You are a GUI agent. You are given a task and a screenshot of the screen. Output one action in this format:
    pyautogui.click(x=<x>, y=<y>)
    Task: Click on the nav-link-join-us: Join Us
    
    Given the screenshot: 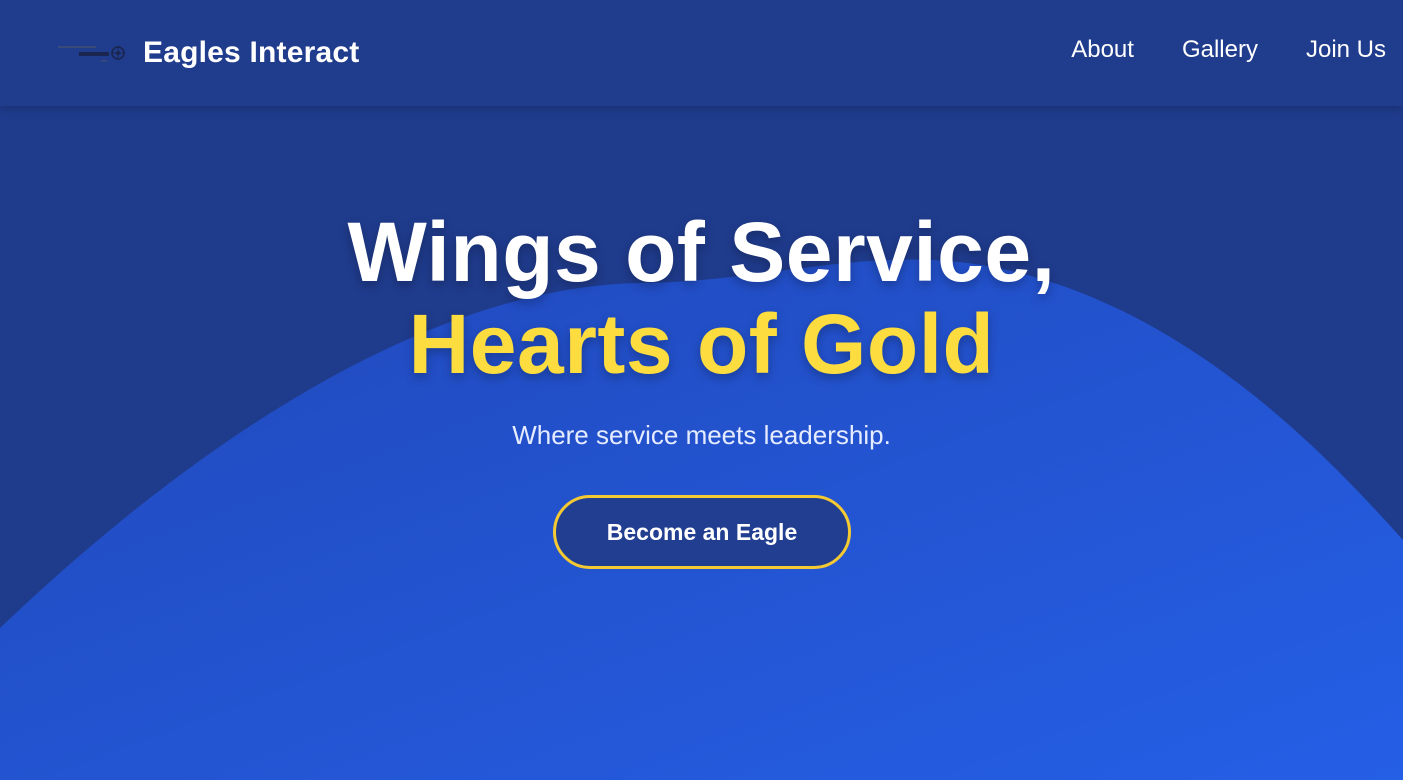 What is the action you would take?
    pyautogui.click(x=1346, y=50)
    